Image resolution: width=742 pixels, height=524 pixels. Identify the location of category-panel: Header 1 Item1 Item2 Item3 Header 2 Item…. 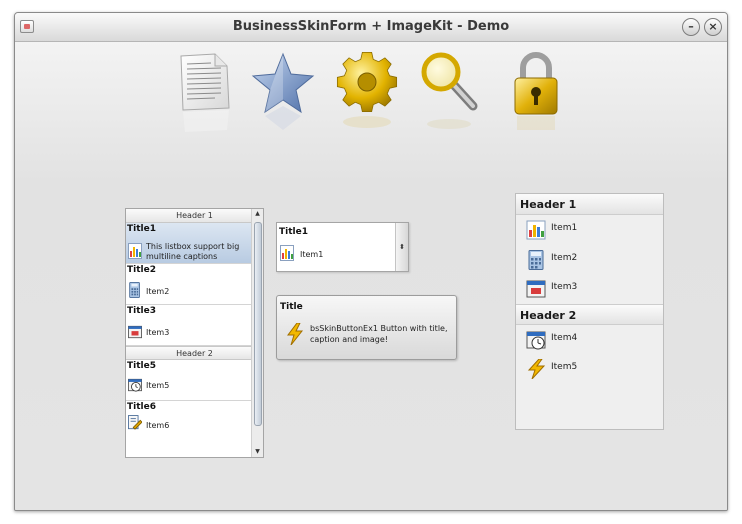
(589, 311).